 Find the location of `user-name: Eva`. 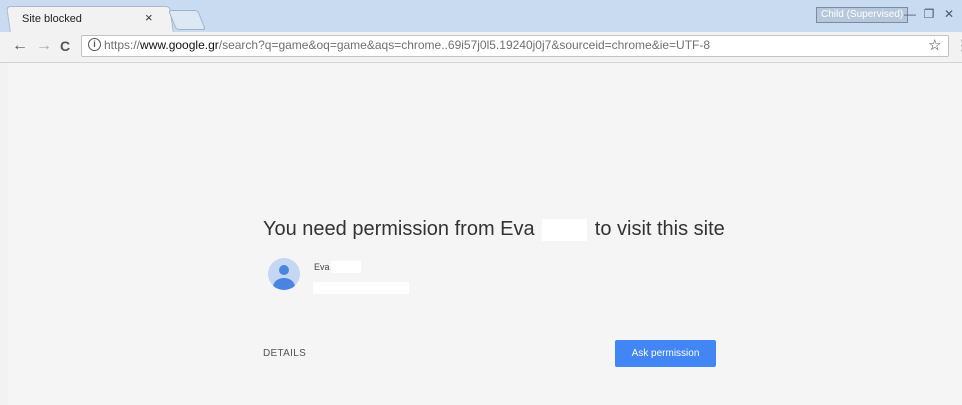

user-name: Eva is located at coordinates (322, 267).